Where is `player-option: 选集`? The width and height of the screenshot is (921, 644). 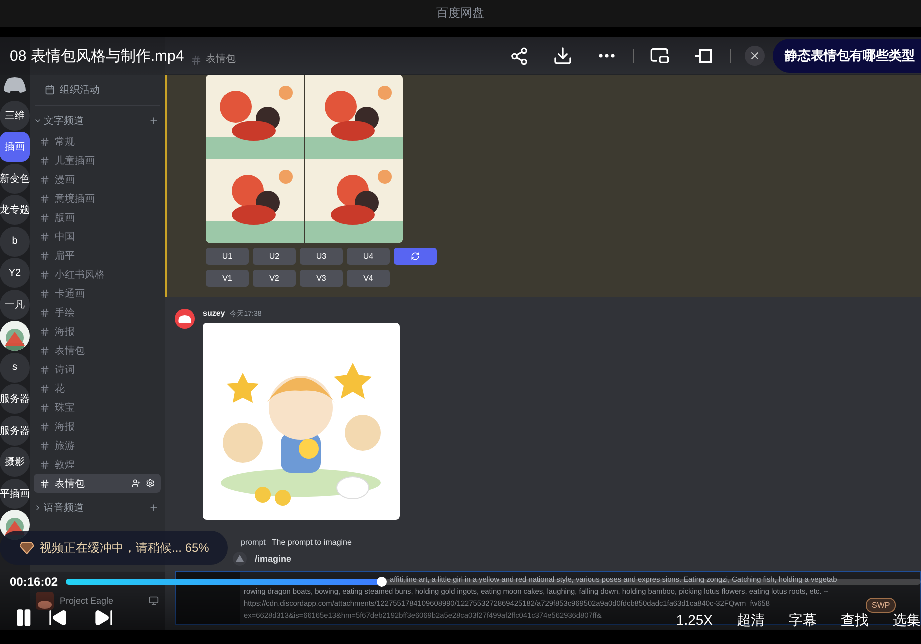
player-option: 选集 is located at coordinates (907, 620).